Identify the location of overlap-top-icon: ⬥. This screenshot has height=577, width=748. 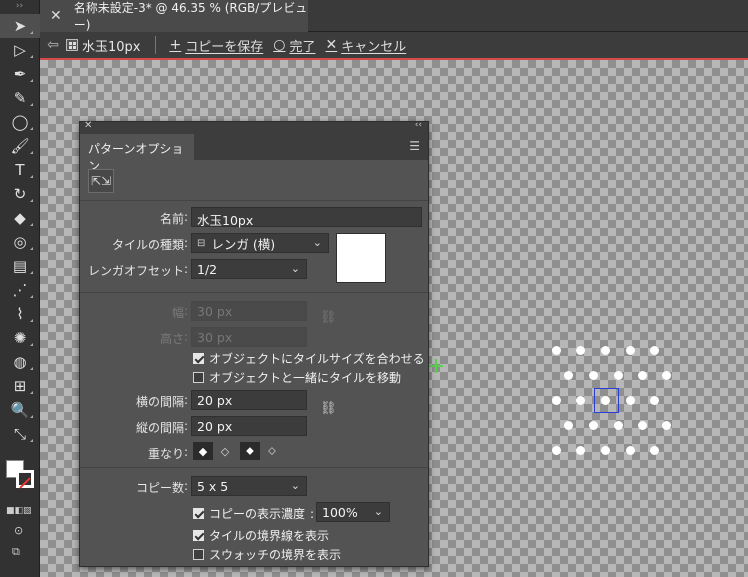
(250, 451).